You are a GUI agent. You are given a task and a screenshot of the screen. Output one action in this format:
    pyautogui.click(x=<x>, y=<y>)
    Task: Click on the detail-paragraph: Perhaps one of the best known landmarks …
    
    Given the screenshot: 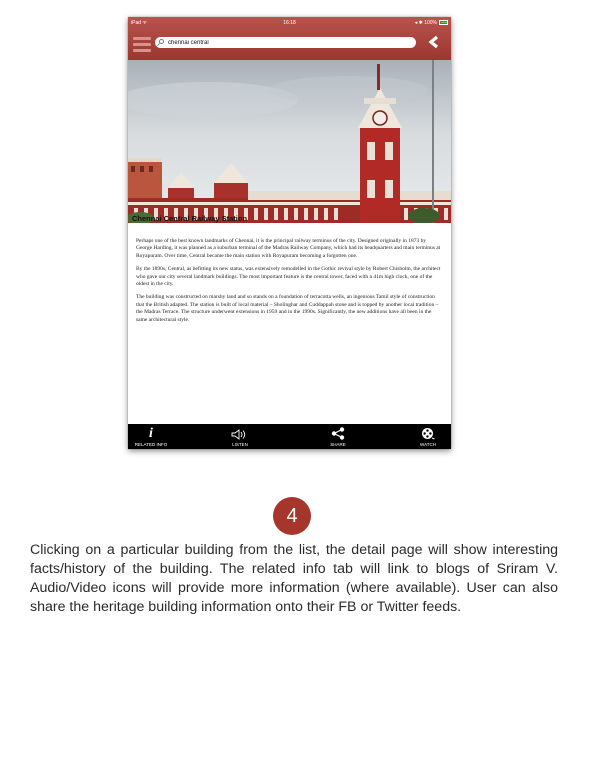 What is the action you would take?
    pyautogui.click(x=288, y=248)
    